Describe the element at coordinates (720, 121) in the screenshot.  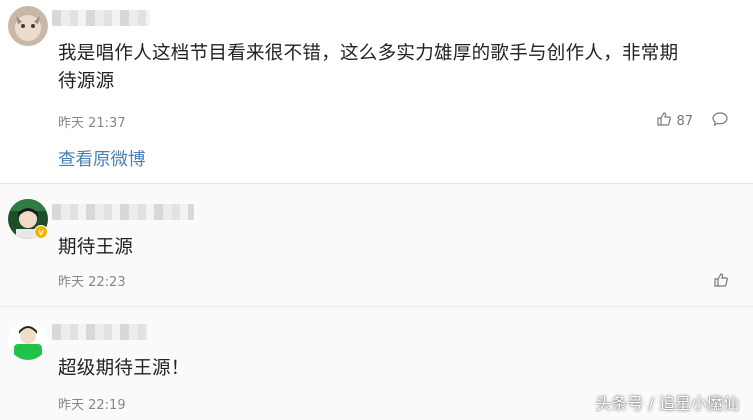
I see `comment-icon` at that location.